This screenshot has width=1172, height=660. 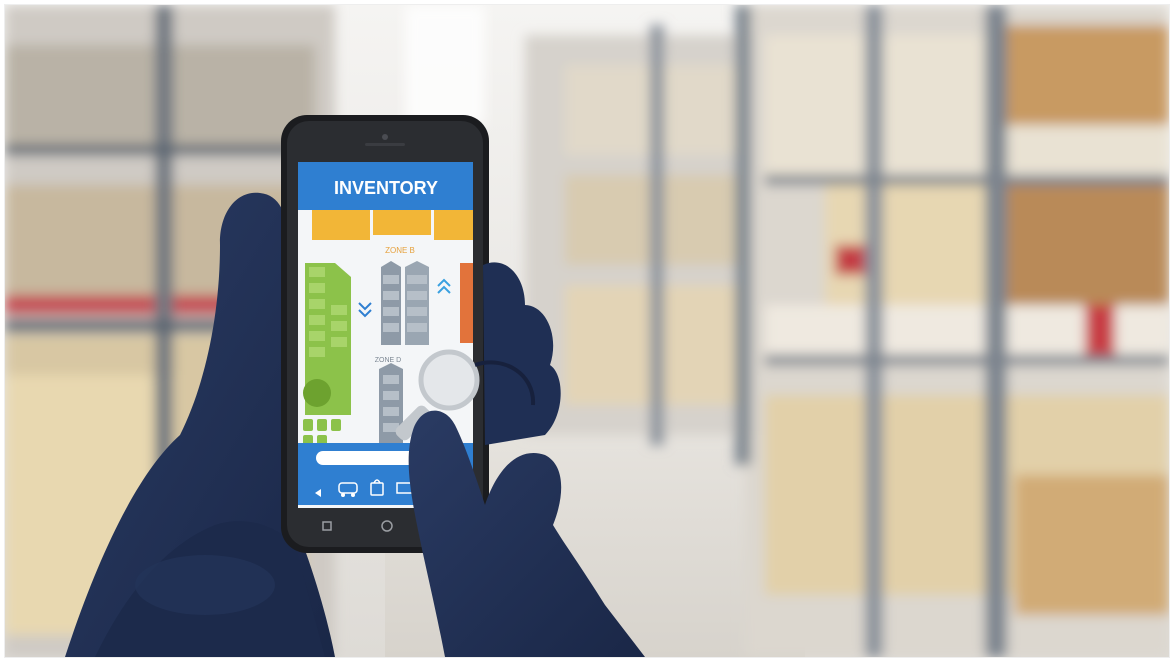 What do you see at coordinates (366, 458) in the screenshot?
I see `search-input` at bounding box center [366, 458].